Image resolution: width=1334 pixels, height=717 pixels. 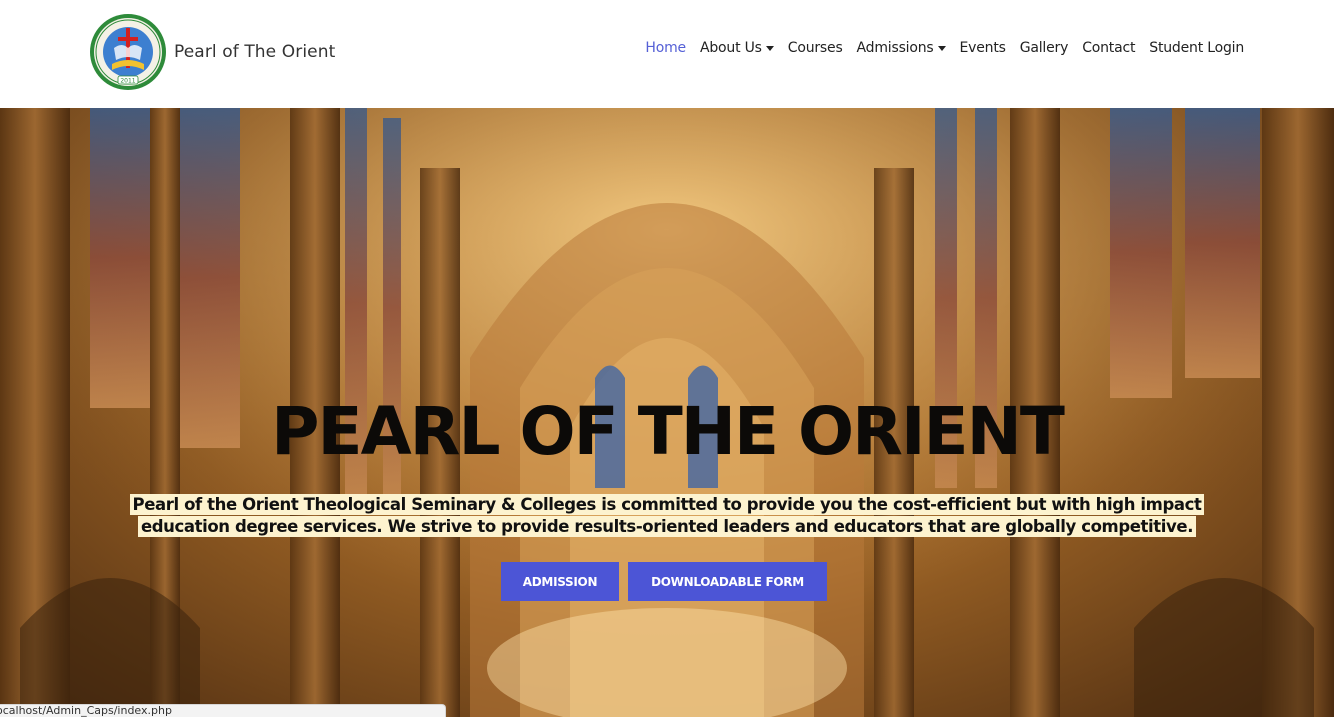 I want to click on nav-courses: Courses, so click(x=815, y=48).